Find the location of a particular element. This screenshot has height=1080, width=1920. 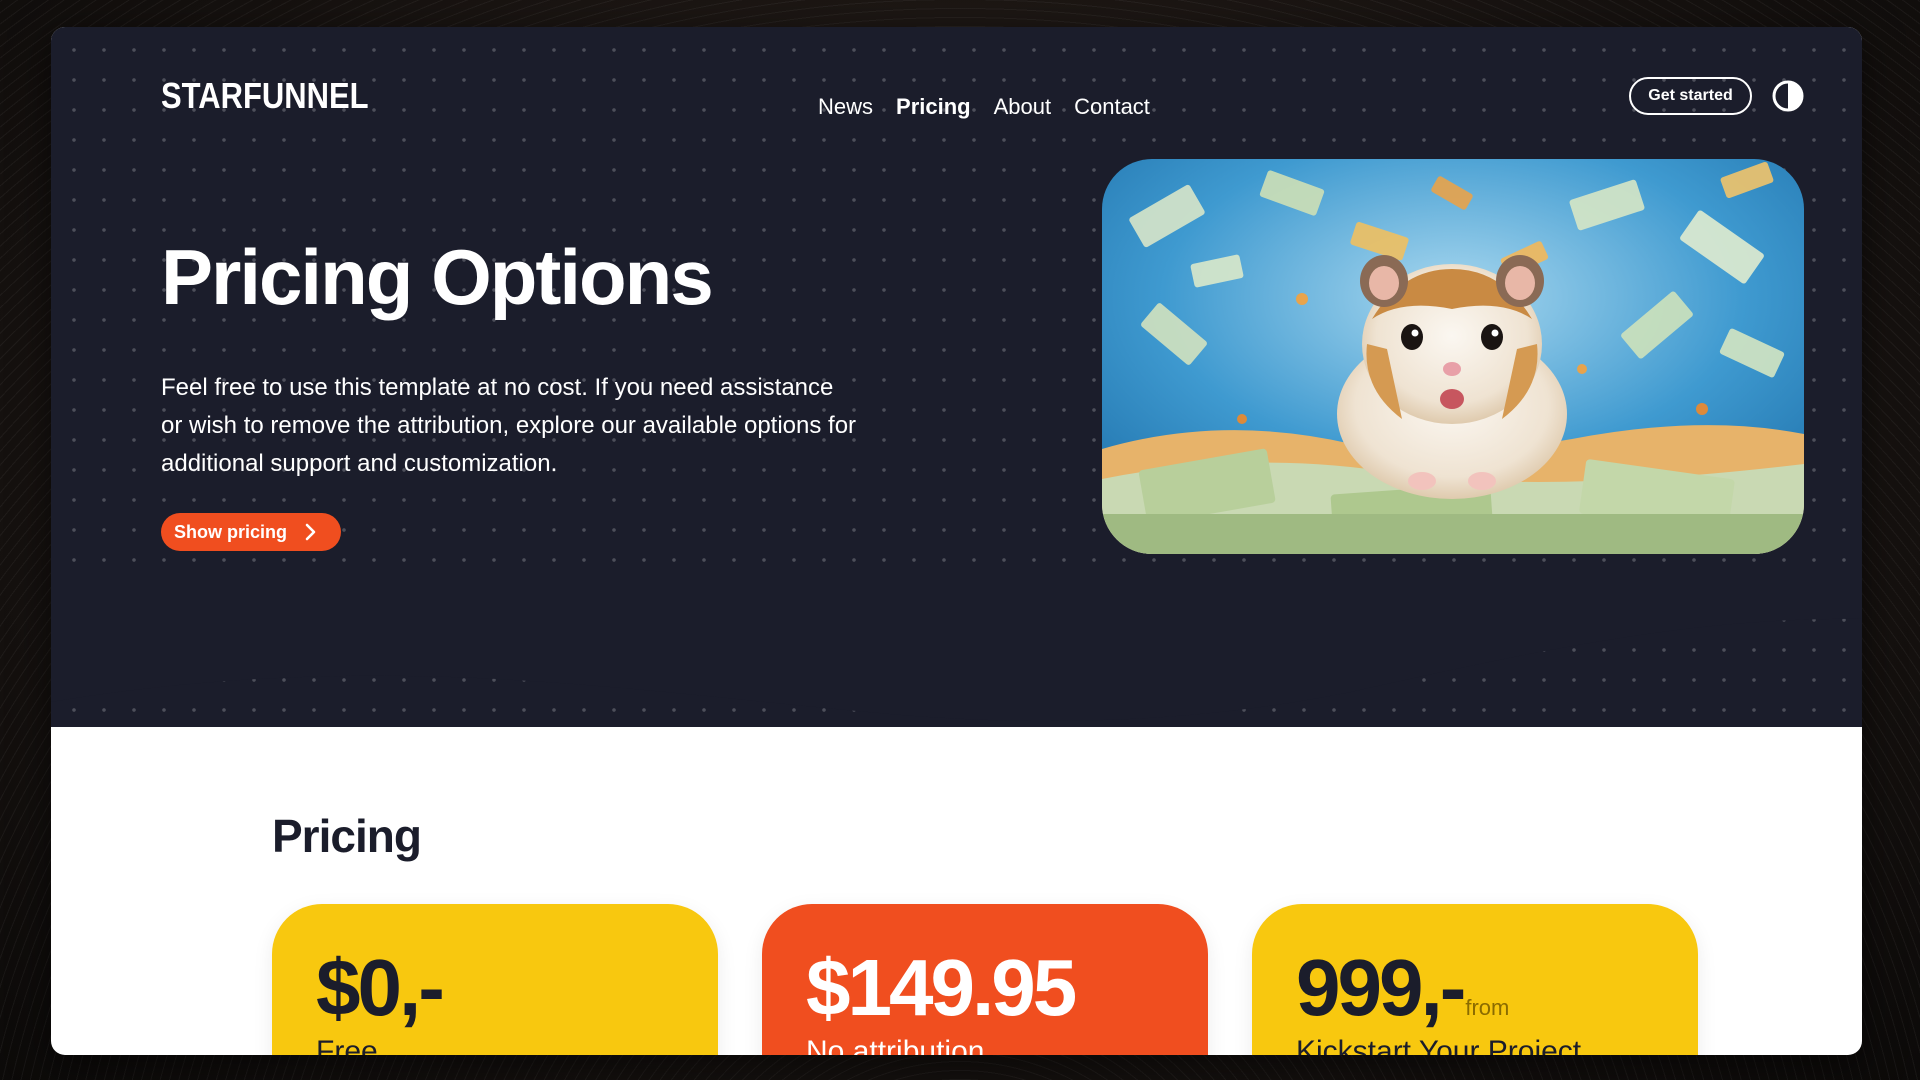

brand-logo: STARFUNNEL is located at coordinates (265, 96).